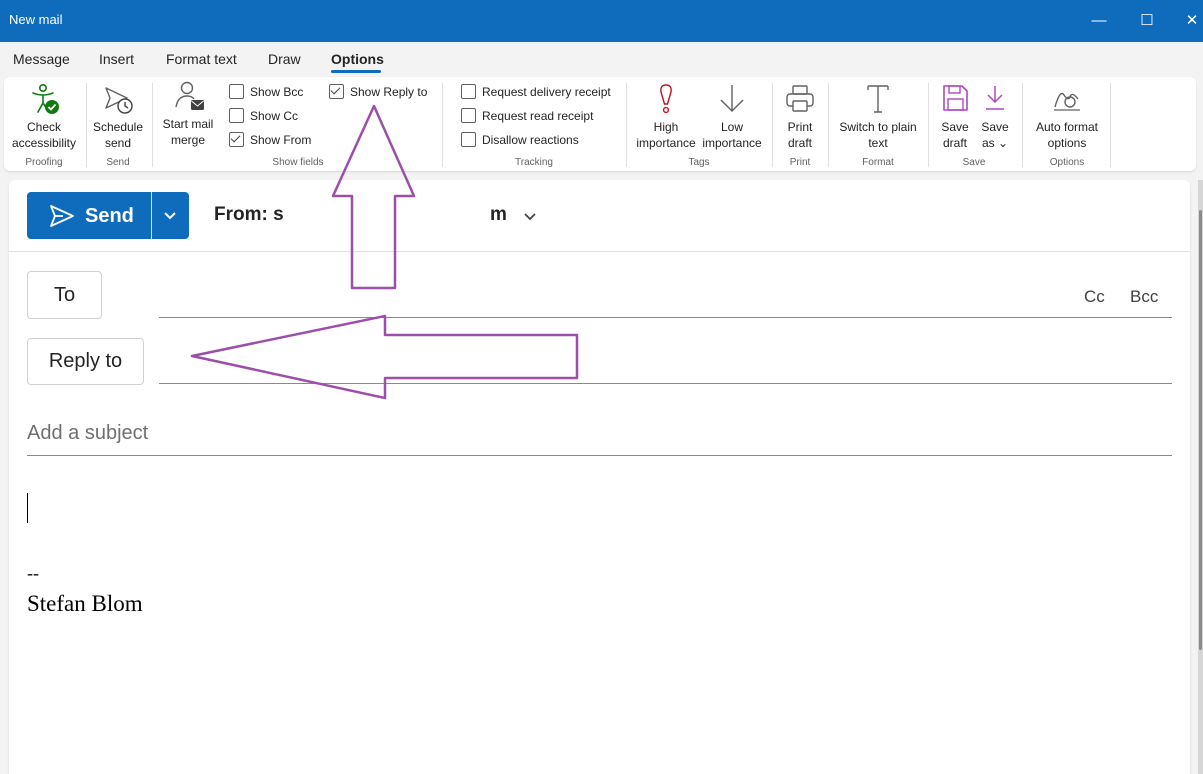 The height and width of the screenshot is (774, 1203). What do you see at coordinates (995, 143) in the screenshot?
I see `save-as-label-2: as ⌄` at bounding box center [995, 143].